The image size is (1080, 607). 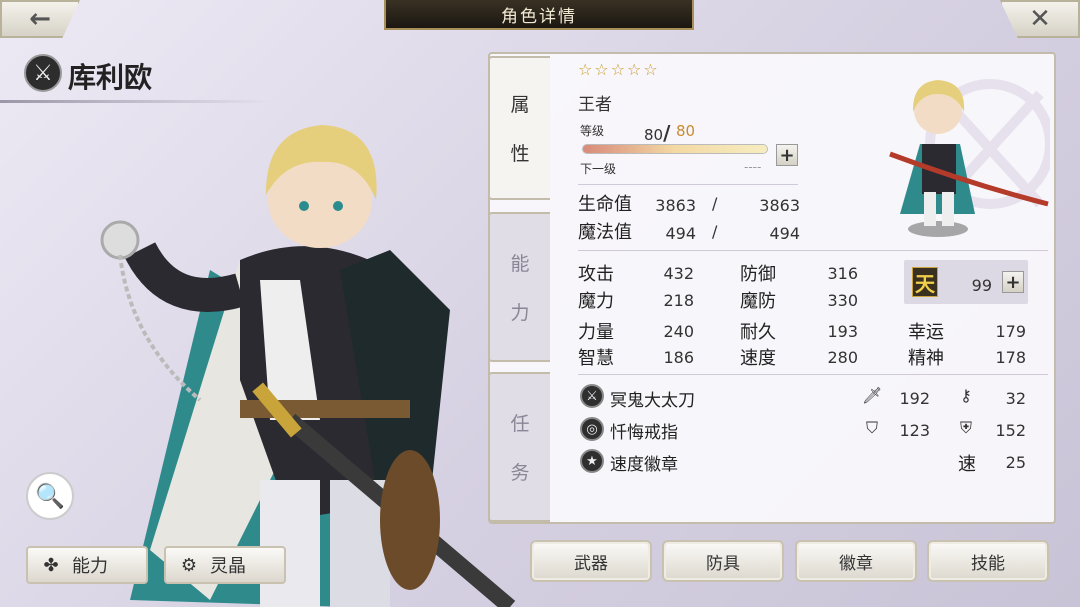 What do you see at coordinates (680, 233) in the screenshot?
I see `mp-value: 494` at bounding box center [680, 233].